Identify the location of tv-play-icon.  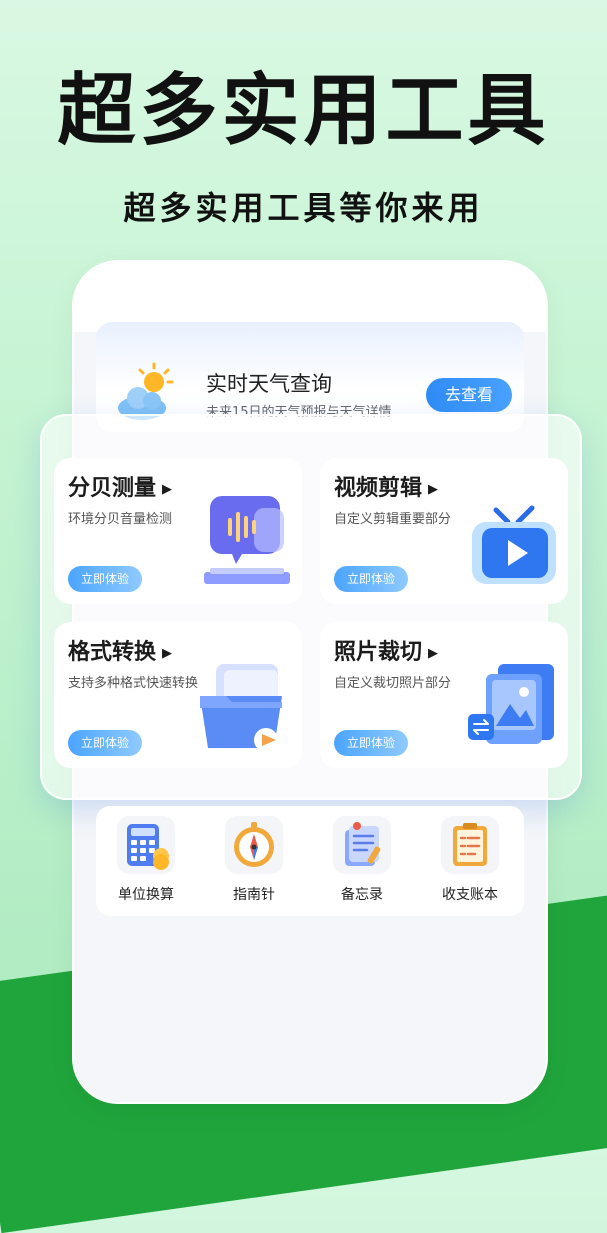
(514, 544).